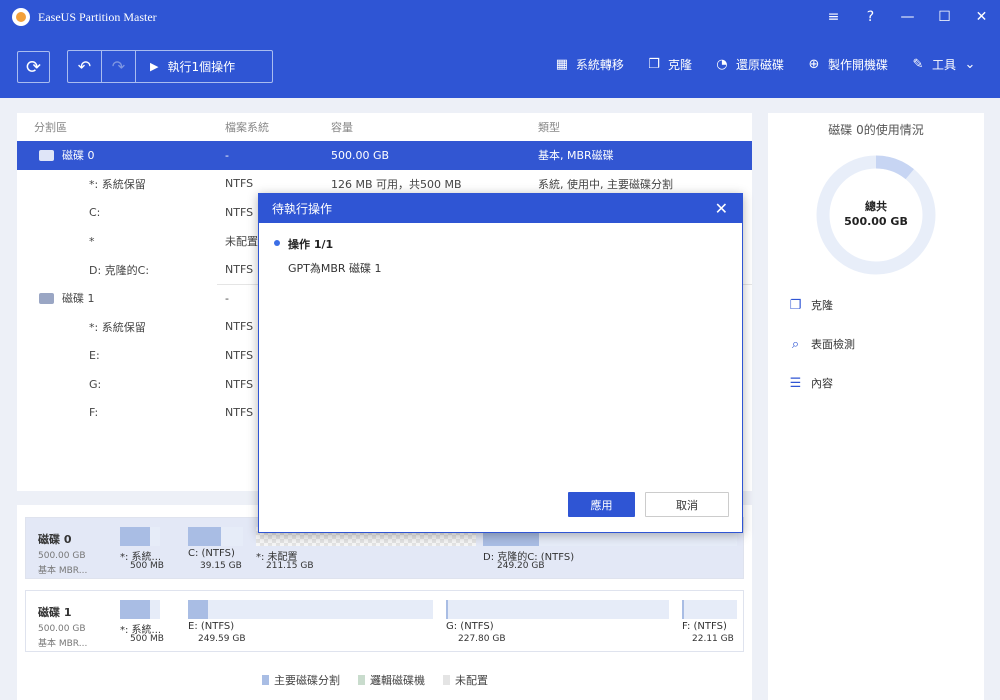  What do you see at coordinates (55, 612) in the screenshot?
I see `disk-name: 磁碟 1` at bounding box center [55, 612].